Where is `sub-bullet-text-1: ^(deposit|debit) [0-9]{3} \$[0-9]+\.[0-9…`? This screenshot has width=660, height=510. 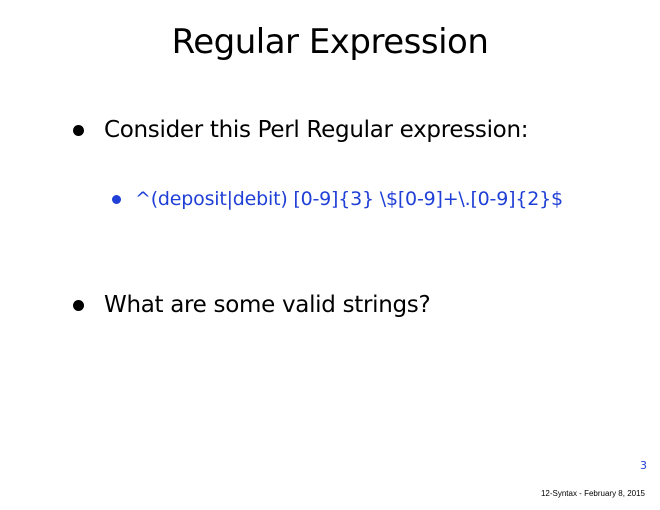
sub-bullet-text-1: ^(deposit|debit) [0-9]{3} \$[0-9]+\.[0-9… is located at coordinates (349, 199).